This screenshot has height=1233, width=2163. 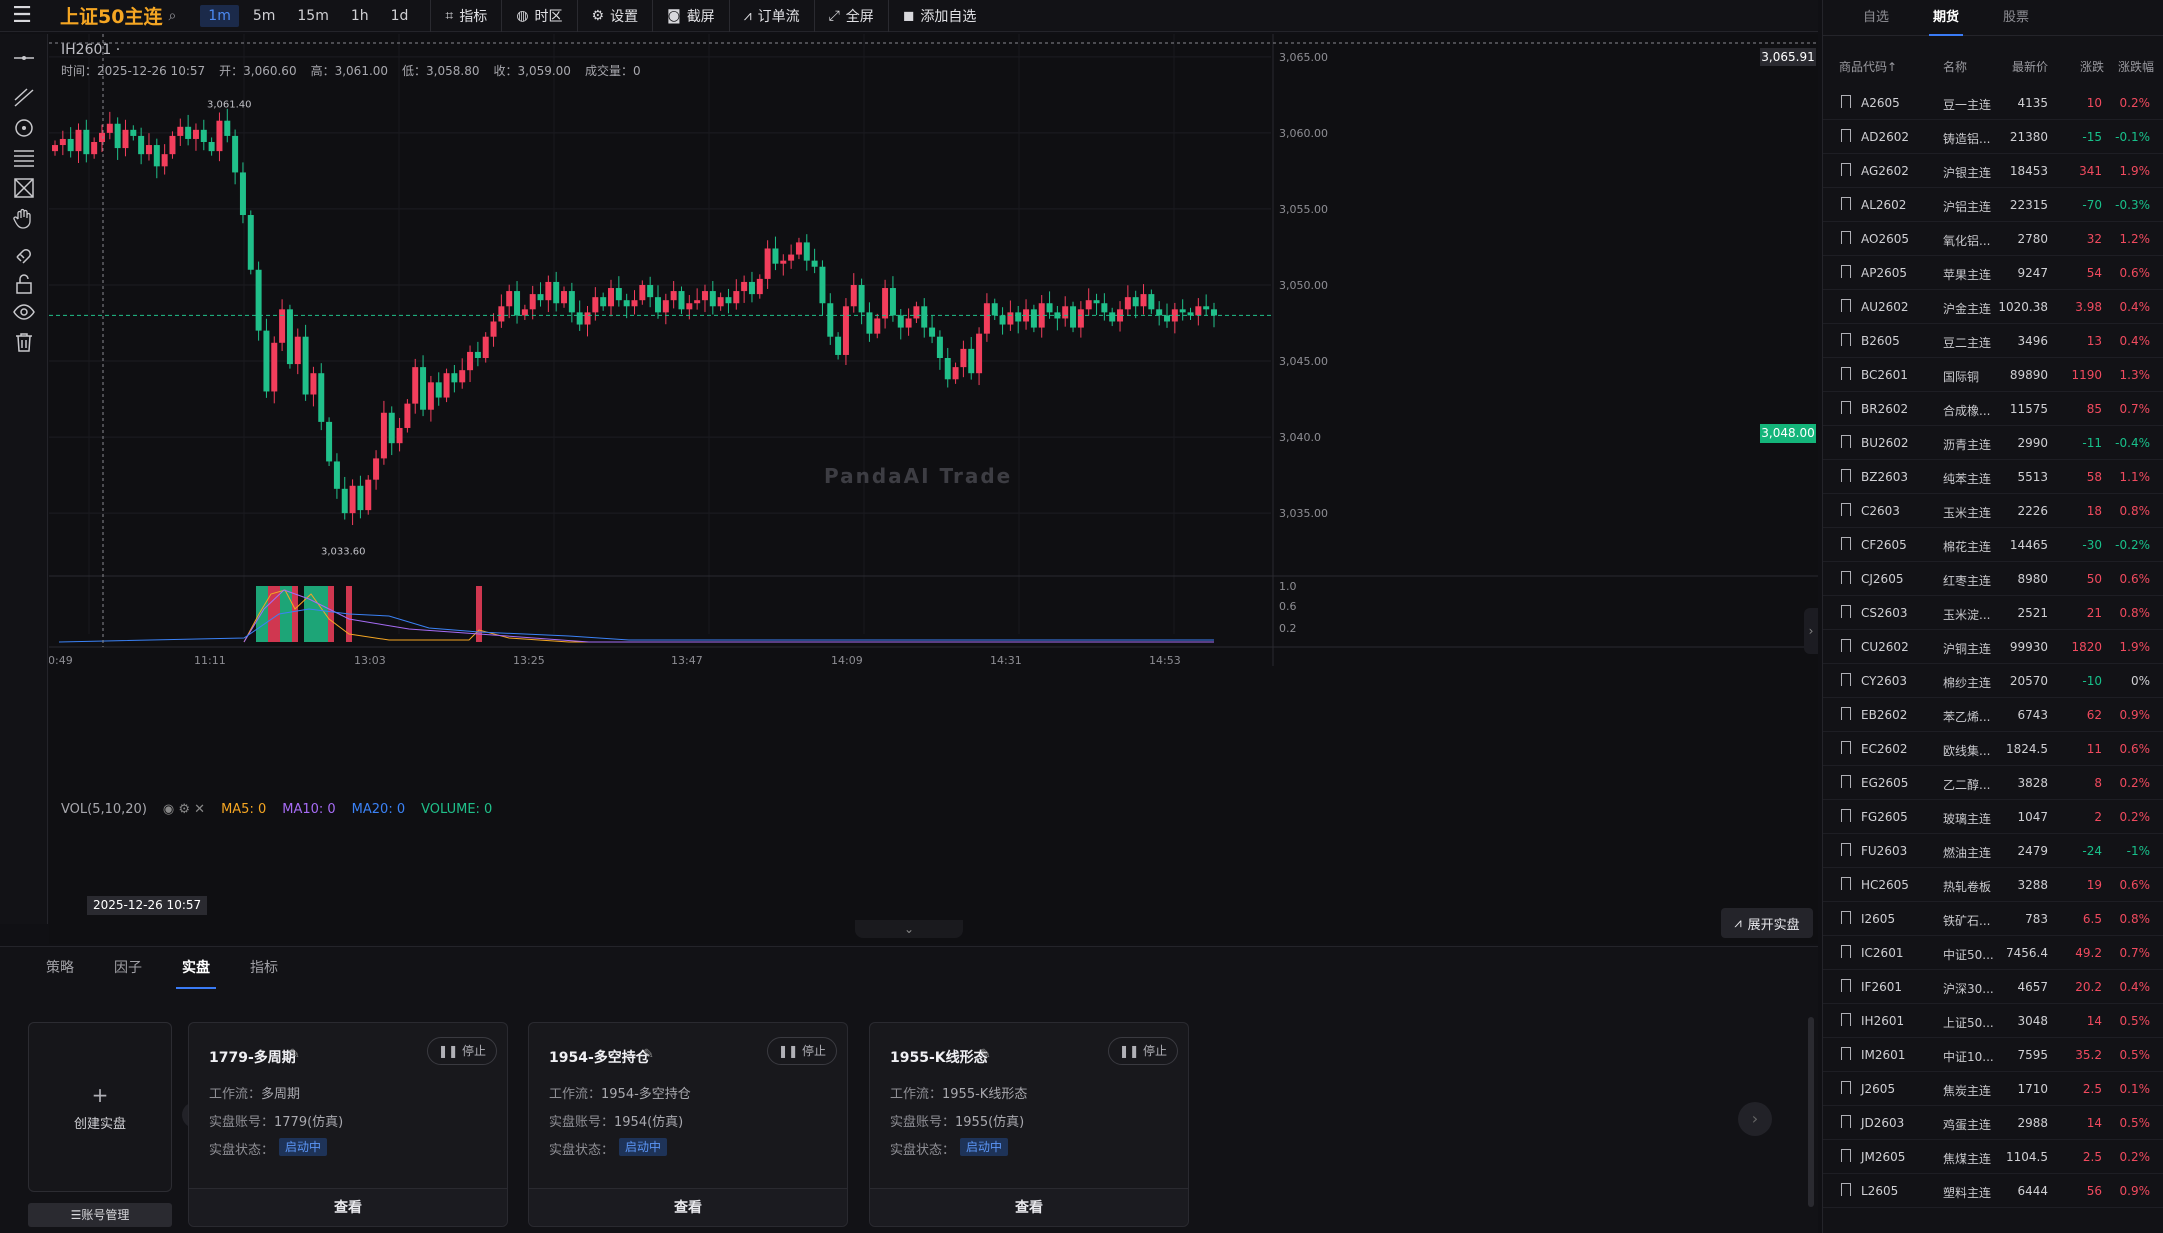 What do you see at coordinates (1993, 103) in the screenshot?
I see `list-item: A2605 豆一主连 4135 10 0.2%` at bounding box center [1993, 103].